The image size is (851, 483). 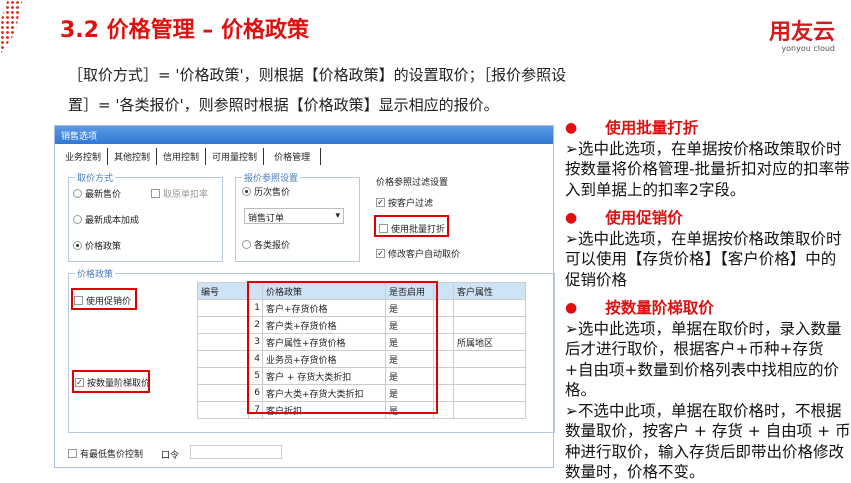 I want to click on tab-other-control: 其他控制, so click(x=133, y=156).